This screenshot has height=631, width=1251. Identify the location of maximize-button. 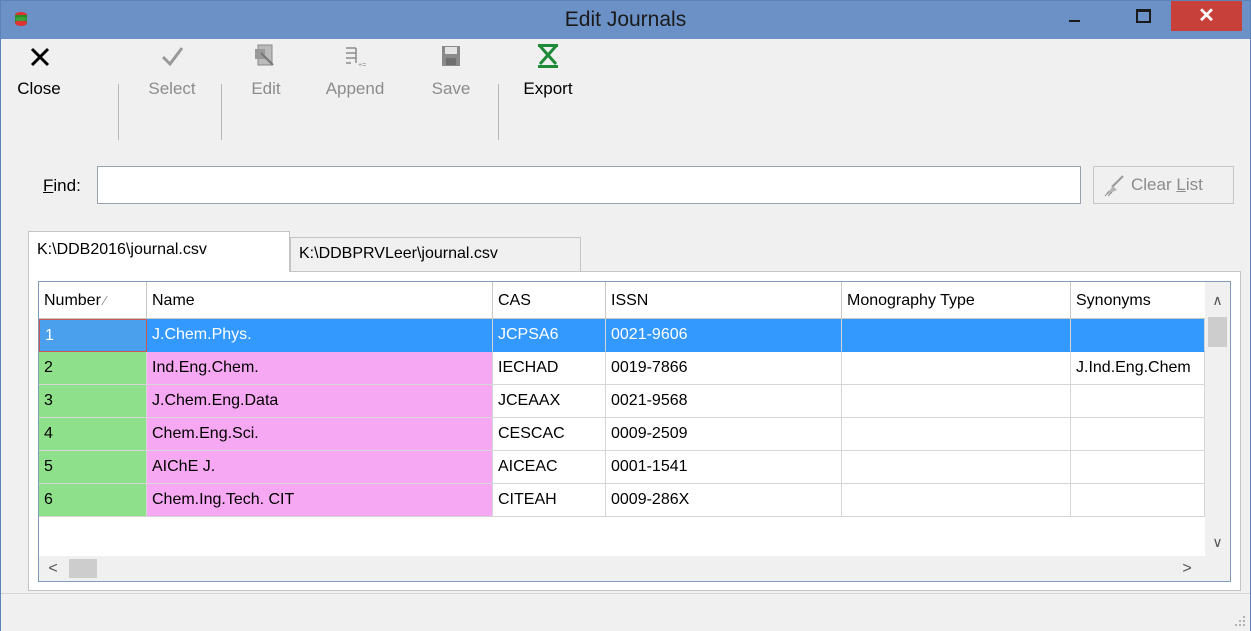
(1142, 16).